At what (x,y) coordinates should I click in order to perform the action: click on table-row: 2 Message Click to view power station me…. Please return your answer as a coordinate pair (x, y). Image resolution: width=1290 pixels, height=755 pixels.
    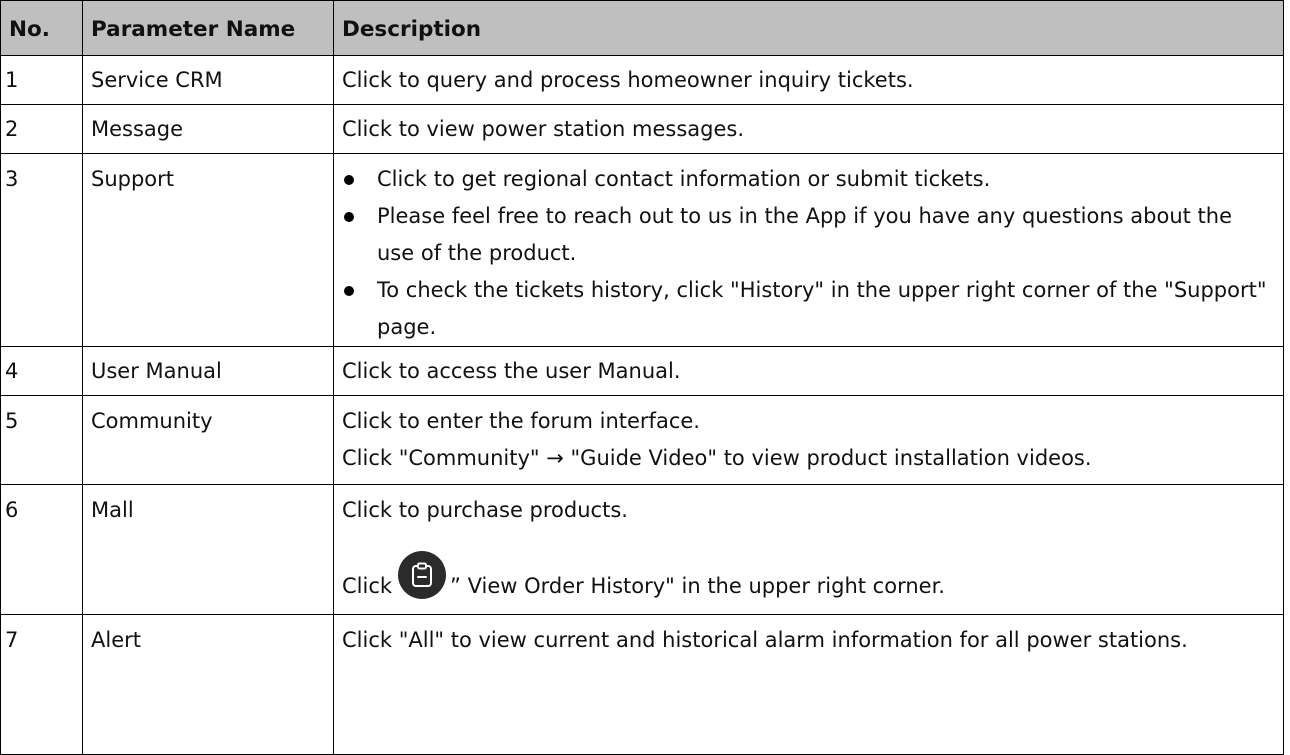
    Looking at the image, I should click on (642, 129).